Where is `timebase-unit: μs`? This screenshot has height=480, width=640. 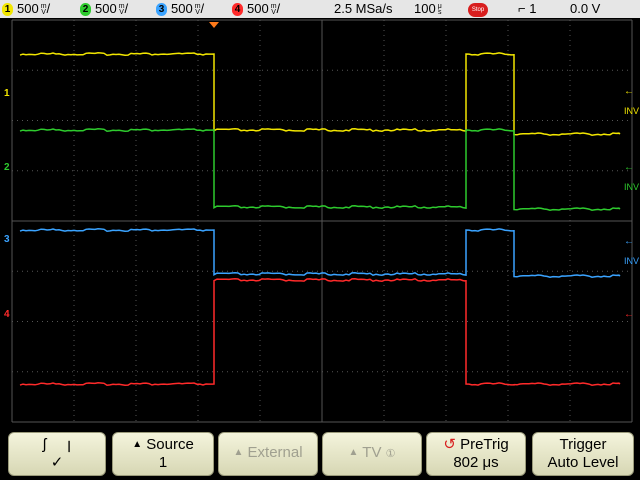 timebase-unit: μs is located at coordinates (439, 9).